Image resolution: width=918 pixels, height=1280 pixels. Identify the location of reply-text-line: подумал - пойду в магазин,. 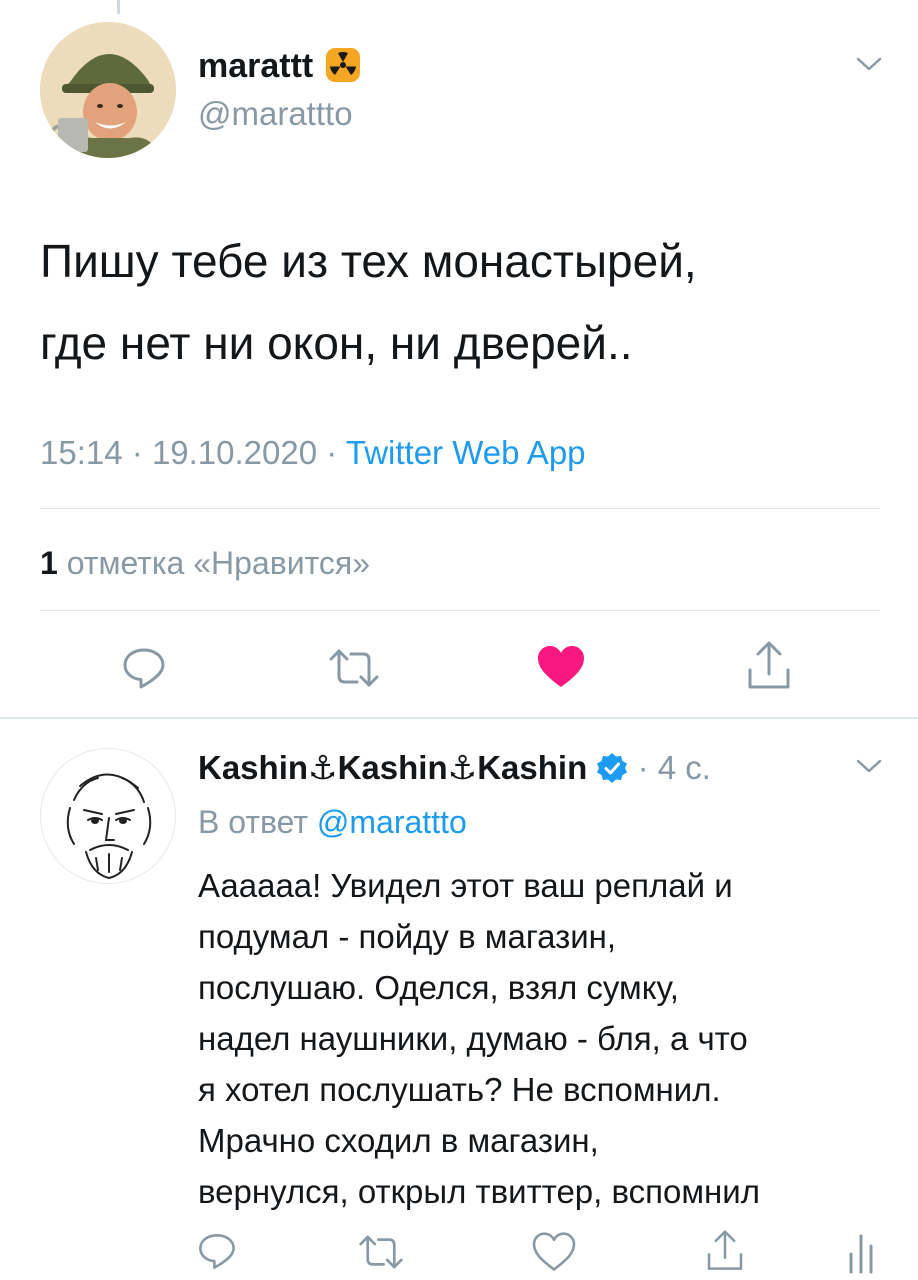
(407, 936).